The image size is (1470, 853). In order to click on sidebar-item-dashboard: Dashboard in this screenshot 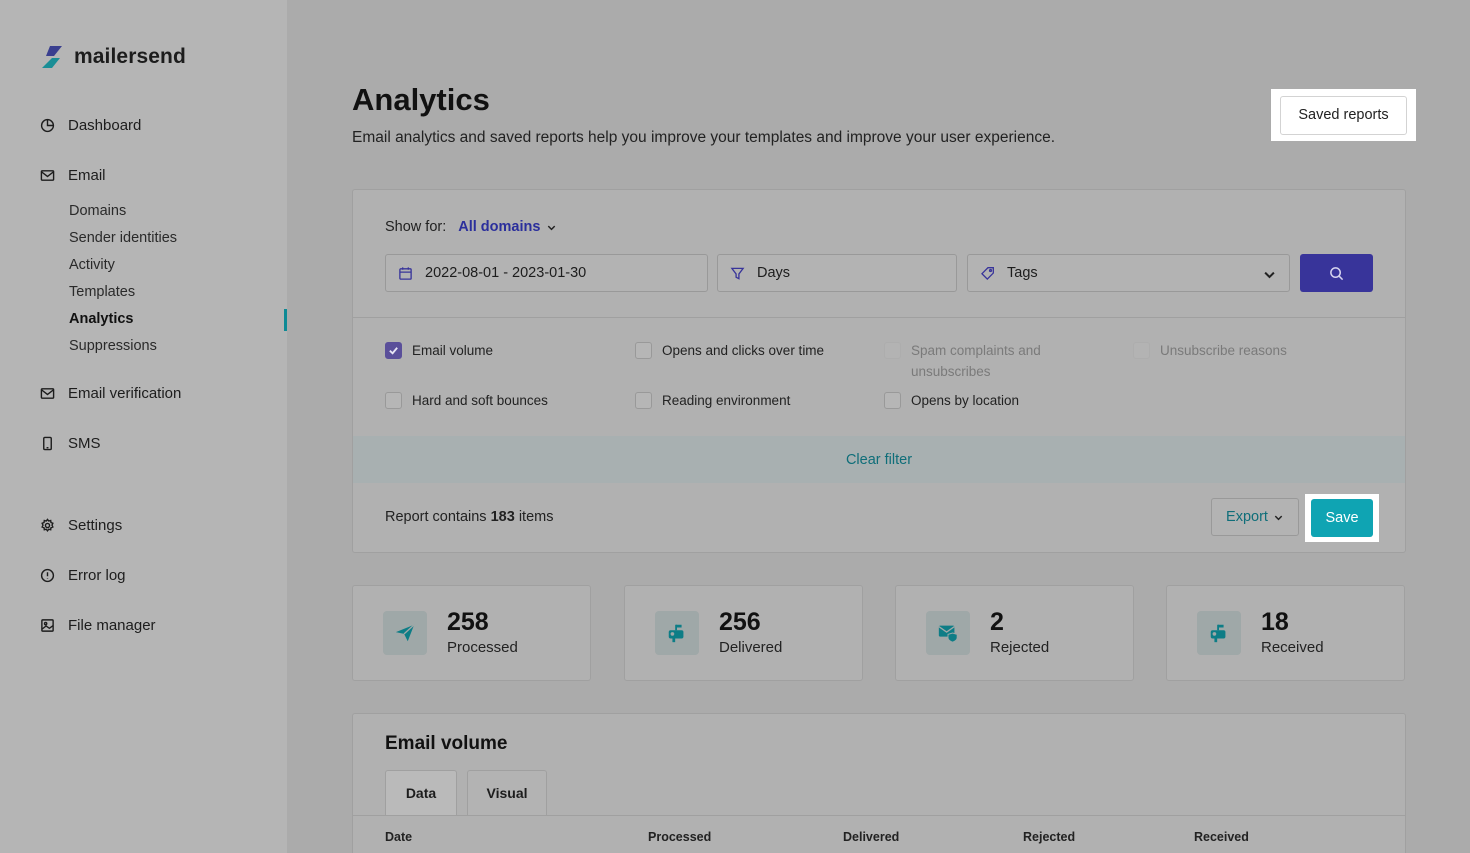, I will do `click(90, 125)`.